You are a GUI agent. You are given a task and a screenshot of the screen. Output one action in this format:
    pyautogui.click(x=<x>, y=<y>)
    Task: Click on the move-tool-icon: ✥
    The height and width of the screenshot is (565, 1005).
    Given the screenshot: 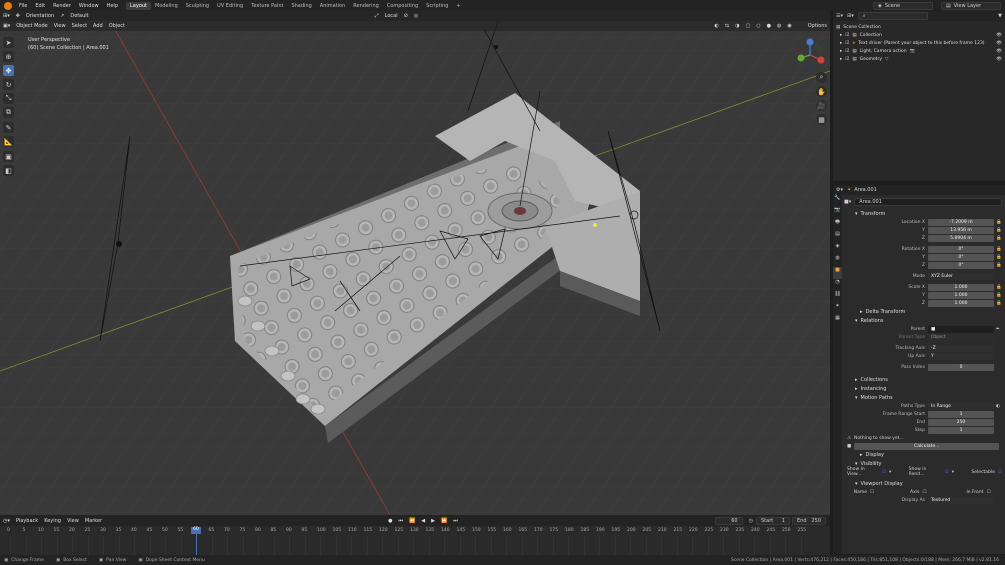 What is the action you would take?
    pyautogui.click(x=8, y=70)
    